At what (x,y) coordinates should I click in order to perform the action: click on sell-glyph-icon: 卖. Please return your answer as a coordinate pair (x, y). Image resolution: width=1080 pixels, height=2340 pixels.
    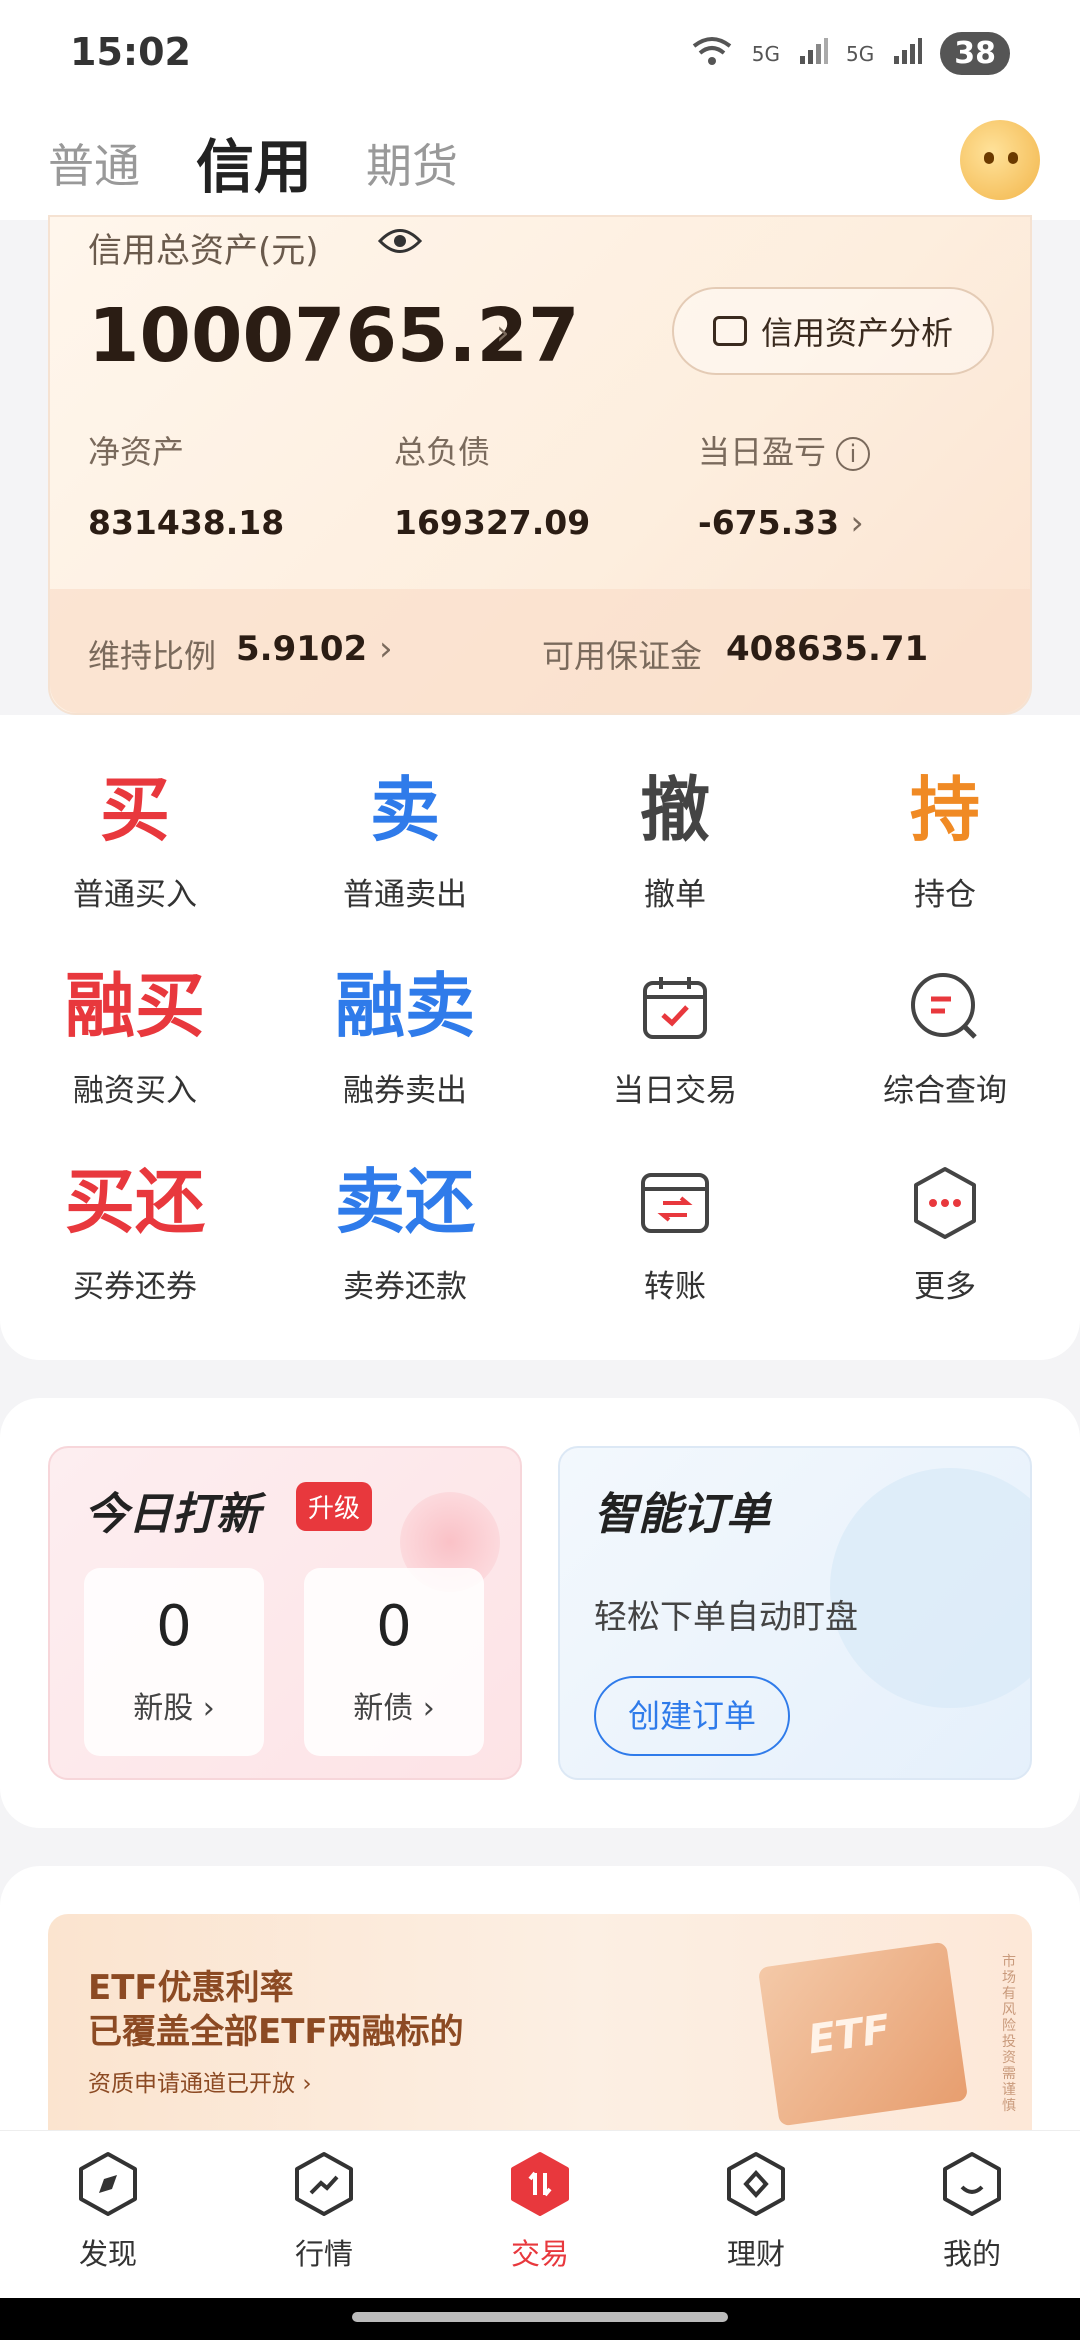
    Looking at the image, I should click on (405, 810).